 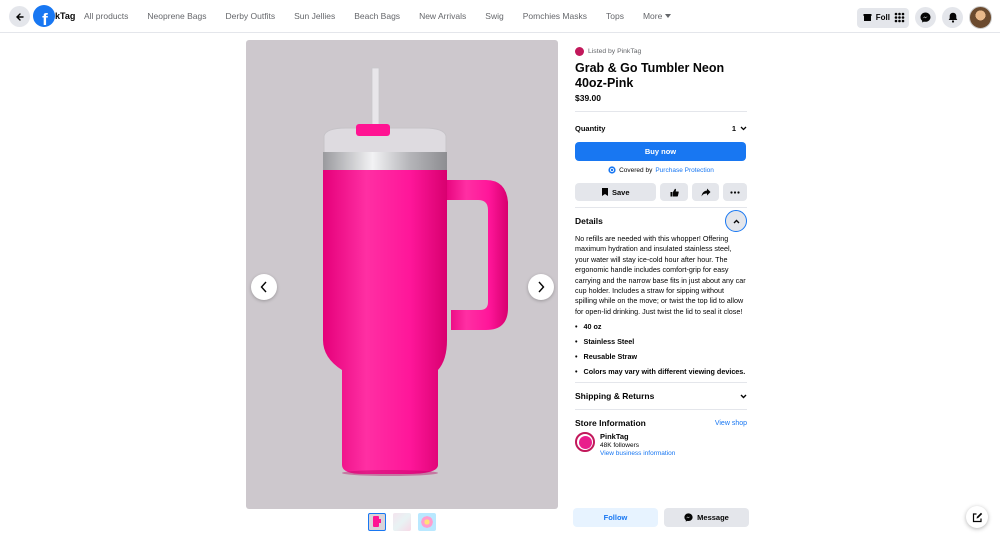 What do you see at coordinates (251, 16) in the screenshot?
I see `nav-item-derby-outfits: Derby Outfits` at bounding box center [251, 16].